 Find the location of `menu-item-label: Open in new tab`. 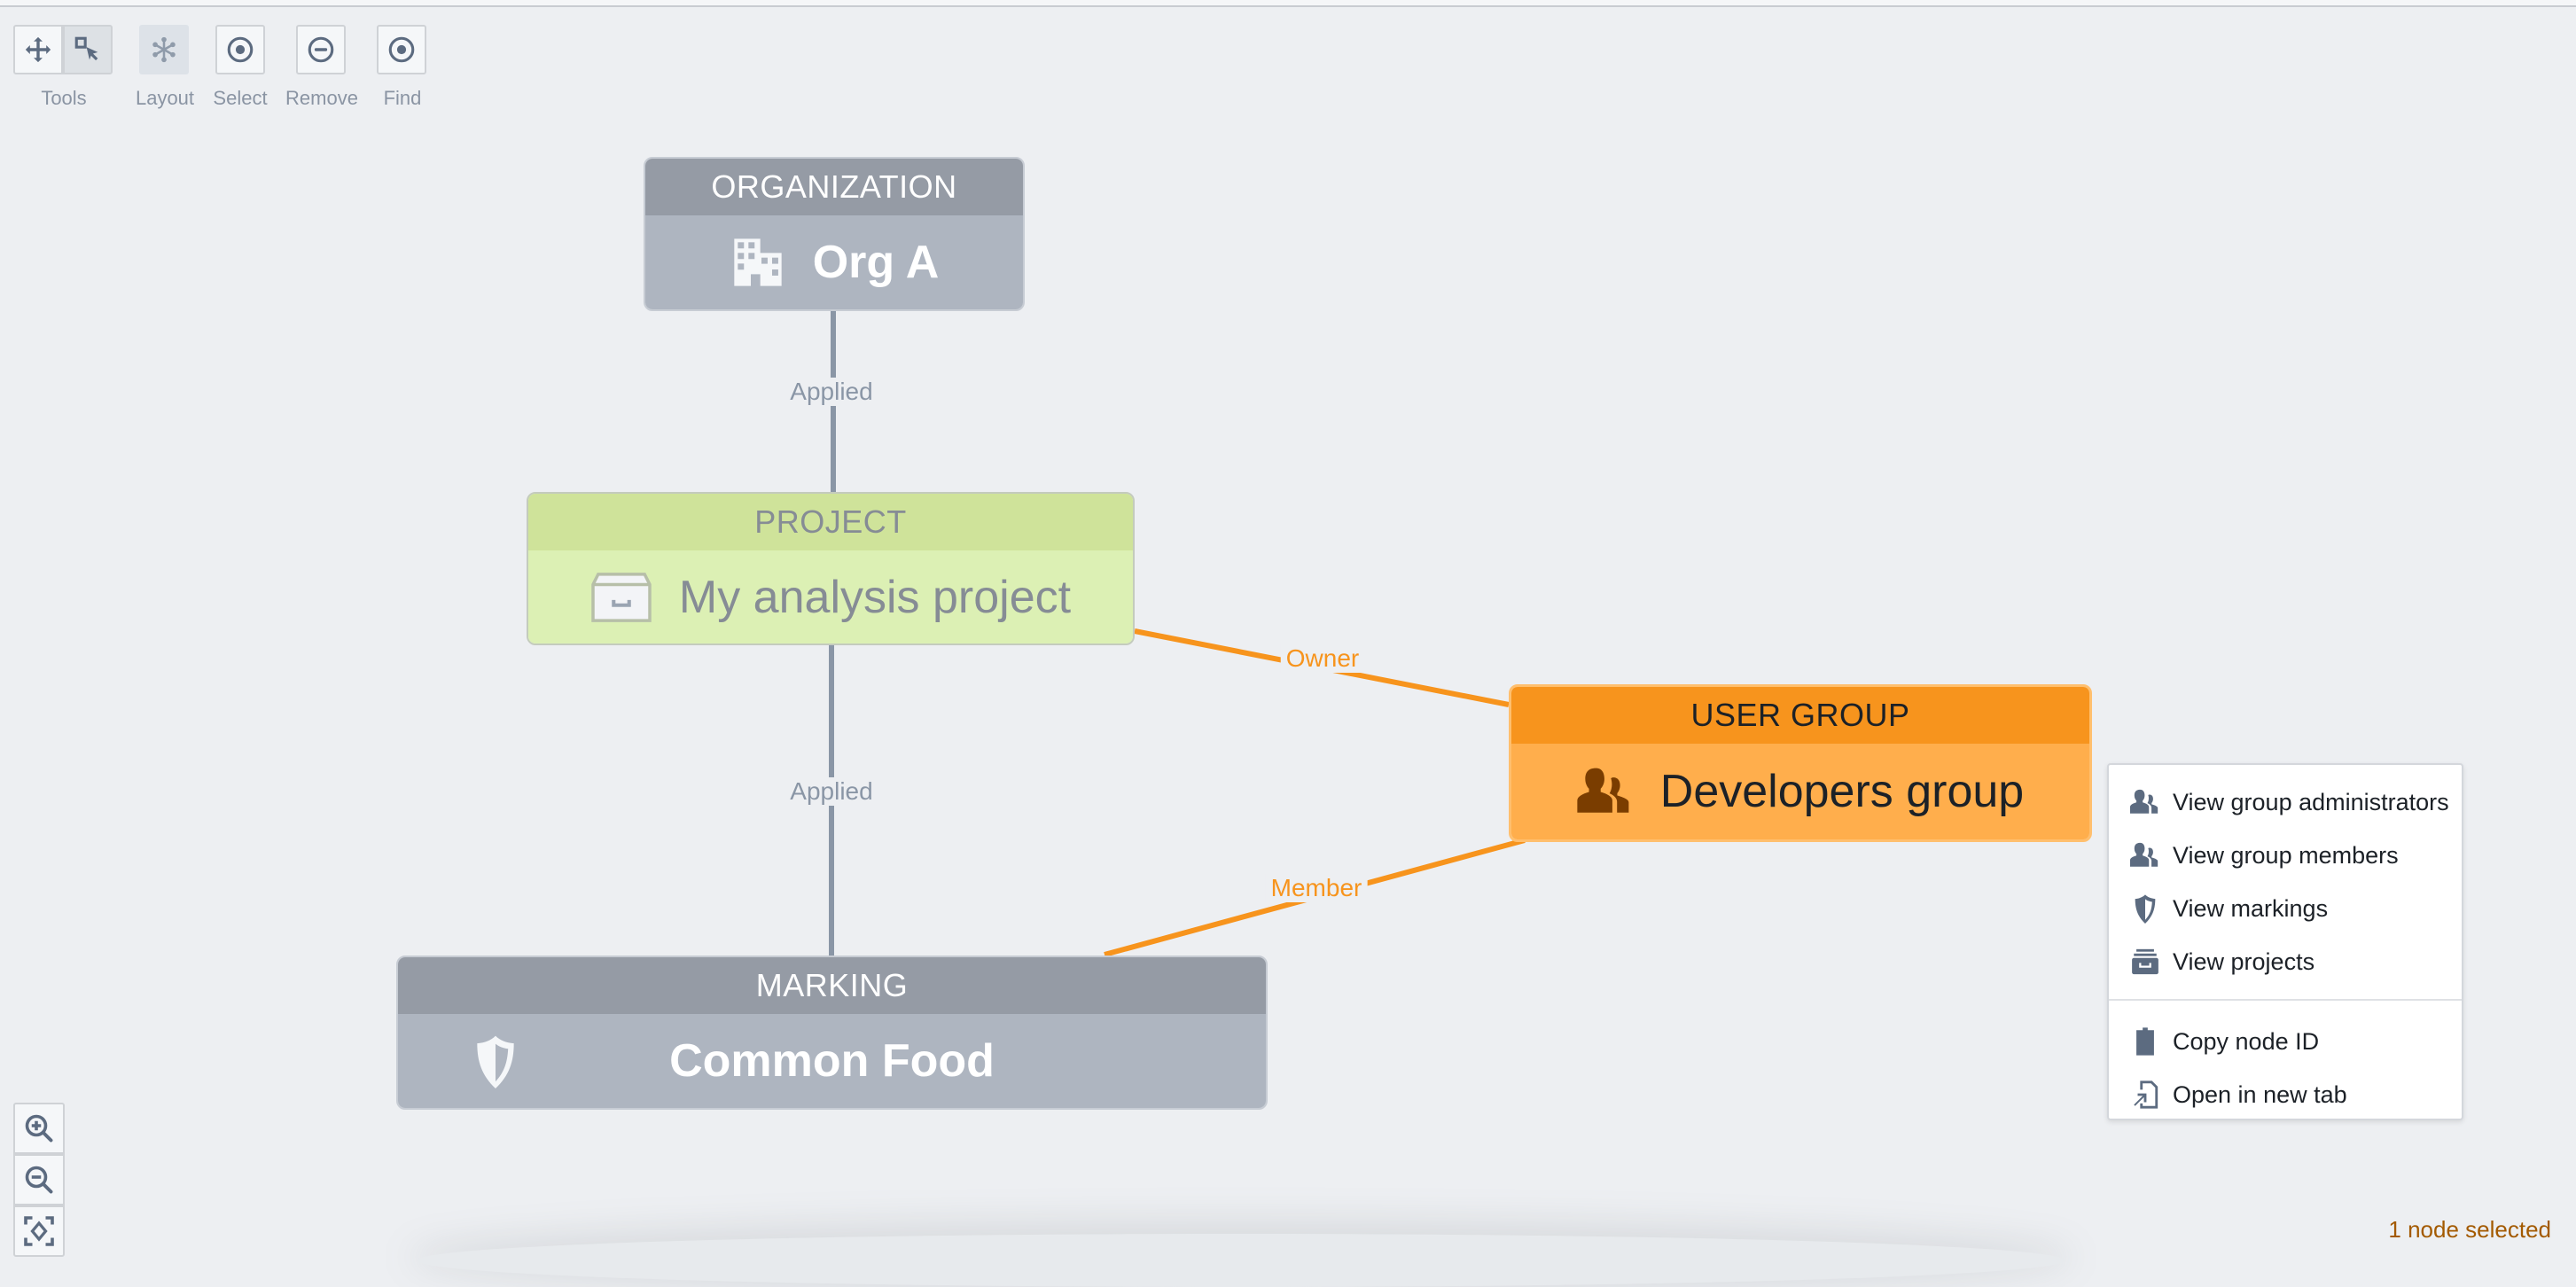

menu-item-label: Open in new tab is located at coordinates (2260, 1094).